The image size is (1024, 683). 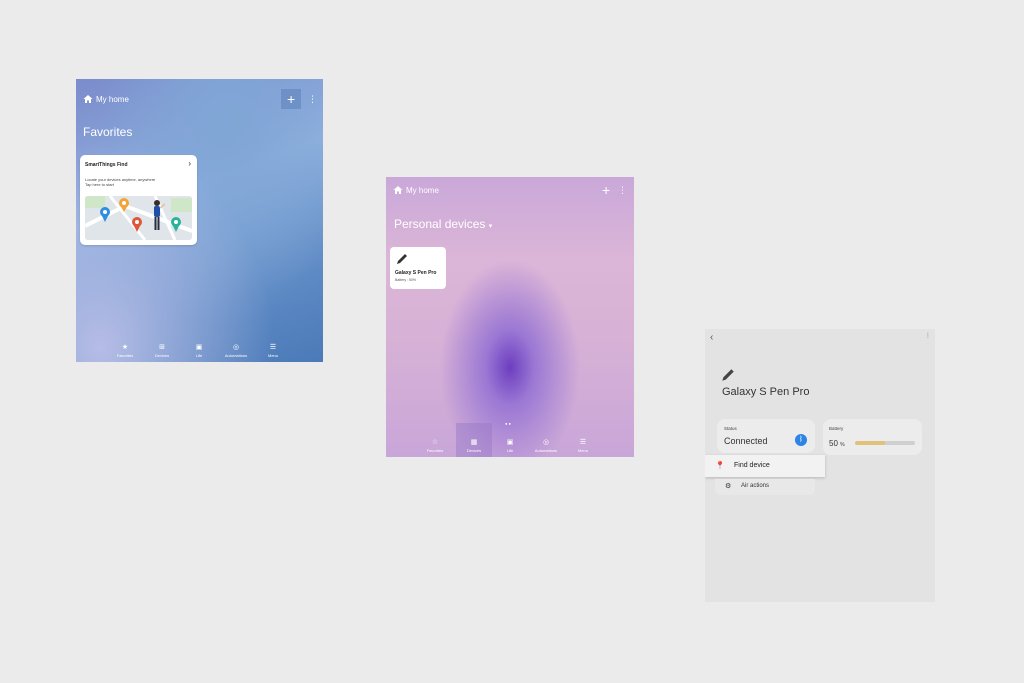 I want to click on battery-bar, so click(x=885, y=443).